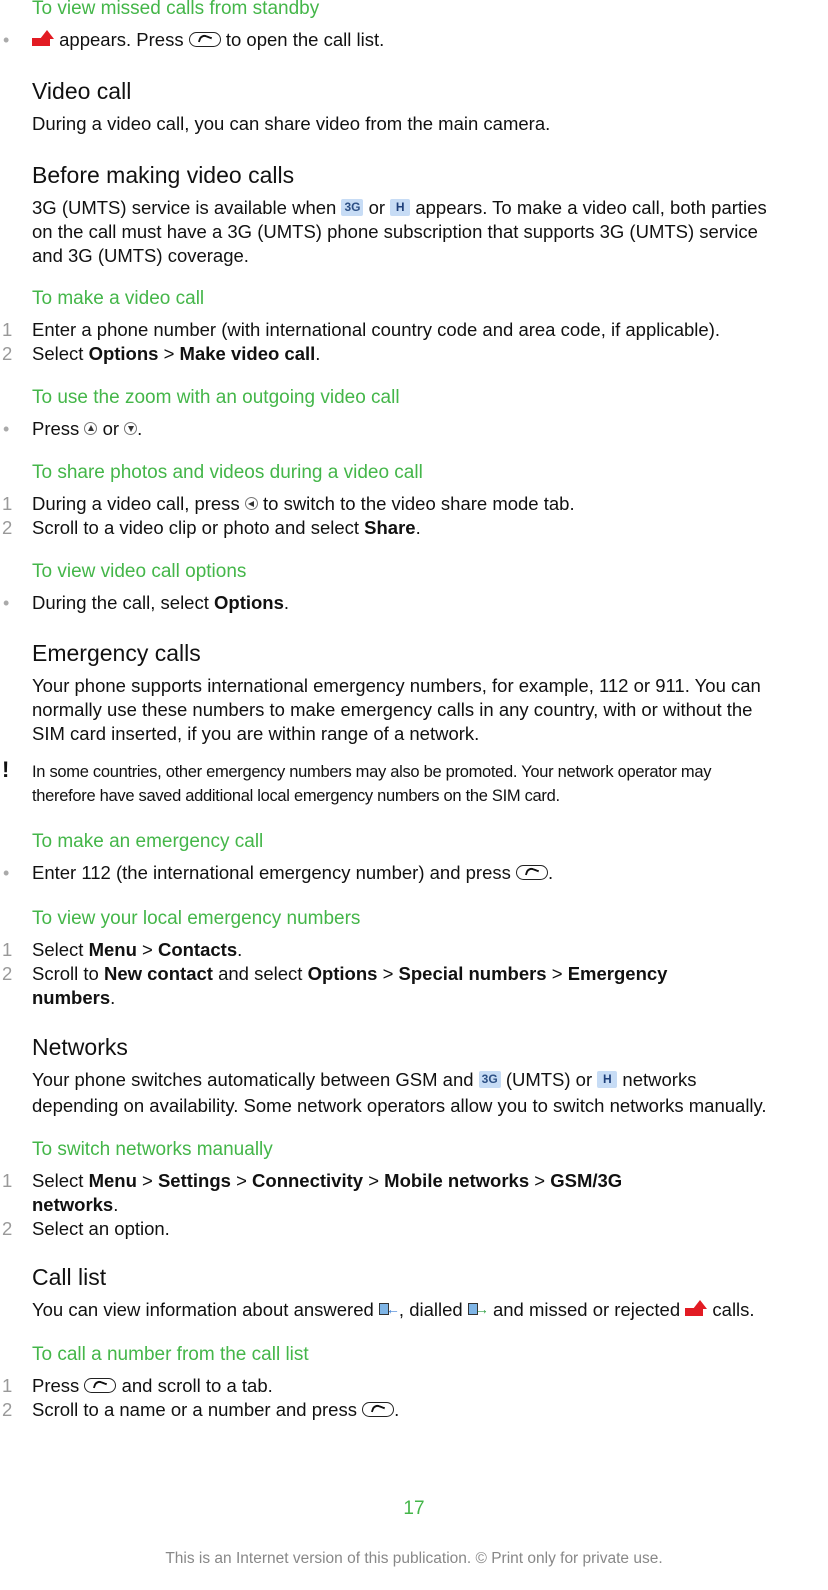 The image size is (828, 1590). What do you see at coordinates (247, 353) in the screenshot?
I see `menu-path-make-video-call: Make video call` at bounding box center [247, 353].